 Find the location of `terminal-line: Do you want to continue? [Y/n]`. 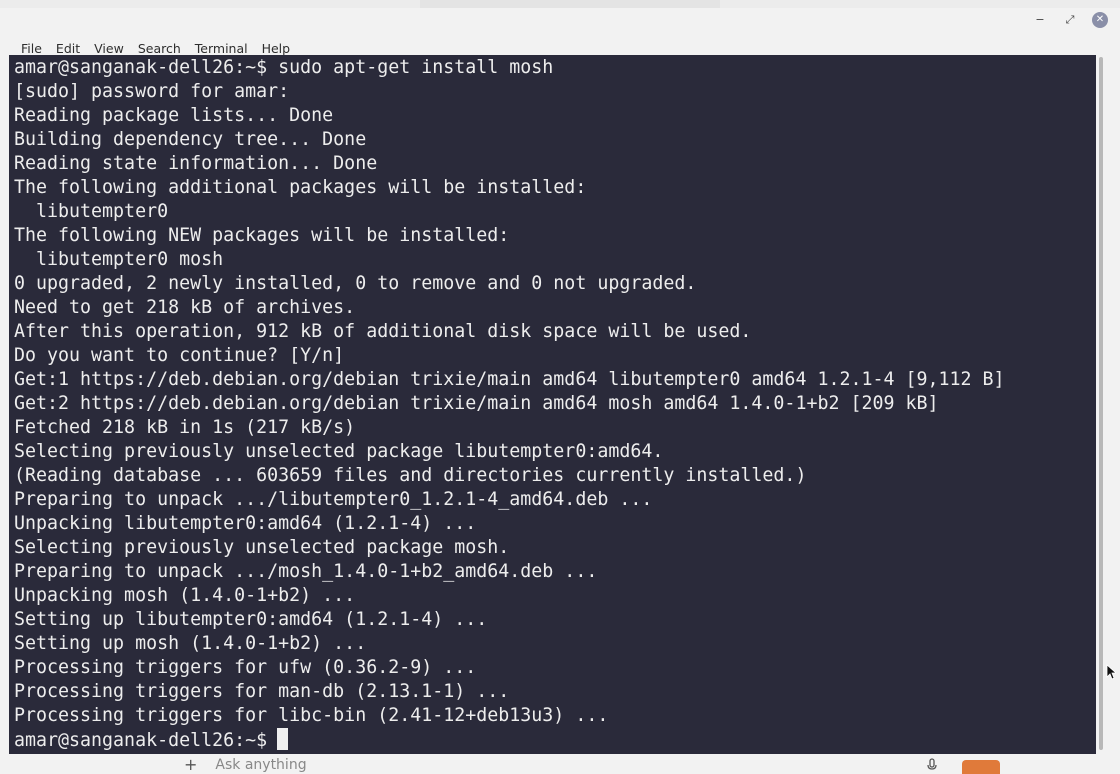

terminal-line: Do you want to continue? [Y/n] is located at coordinates (179, 355).